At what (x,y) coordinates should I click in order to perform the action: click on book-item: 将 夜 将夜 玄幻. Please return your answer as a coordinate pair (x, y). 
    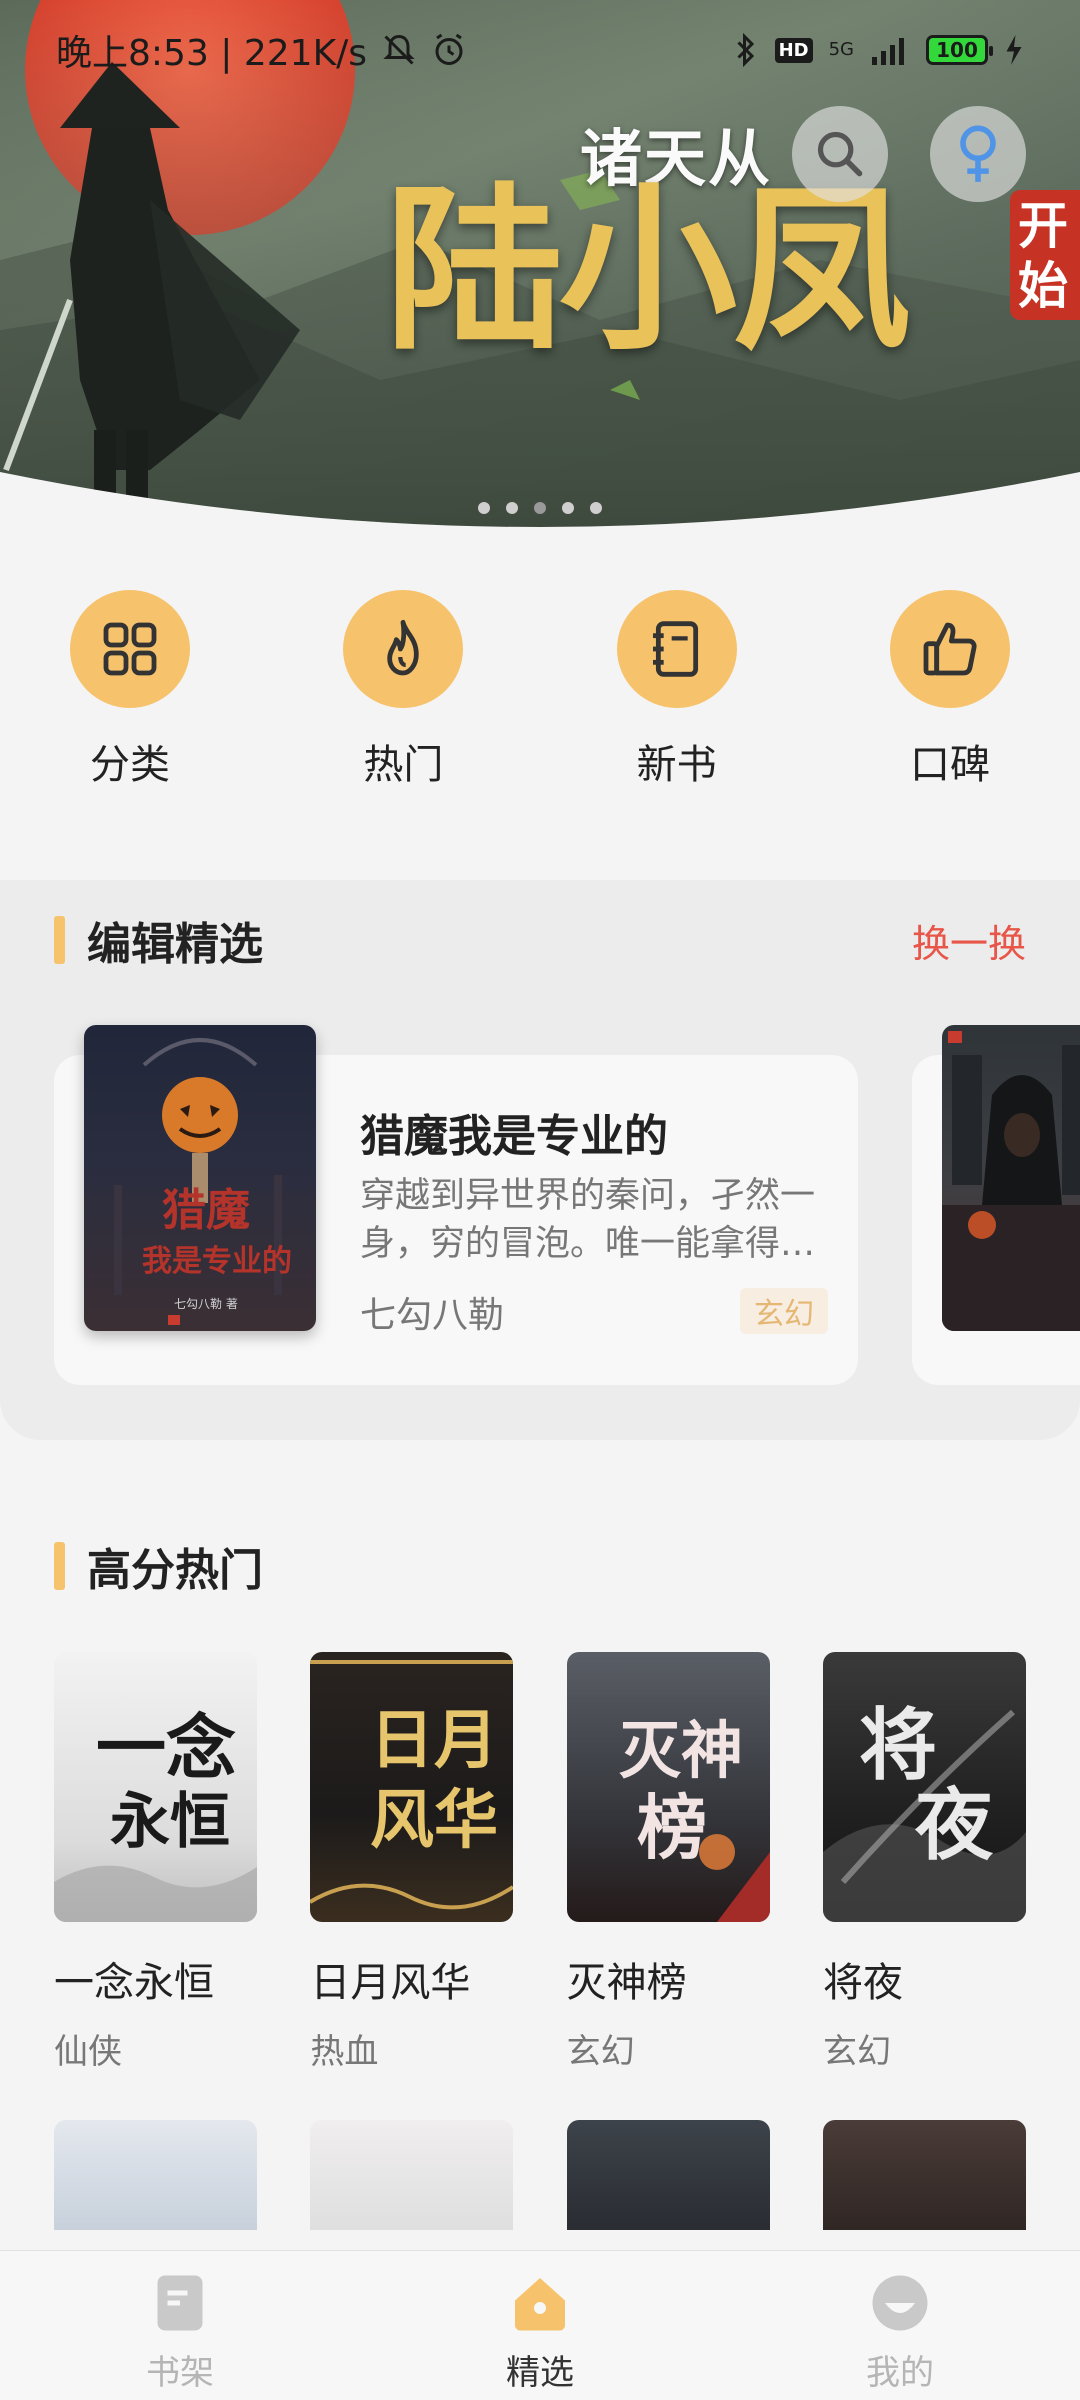
    Looking at the image, I should click on (924, 1862).